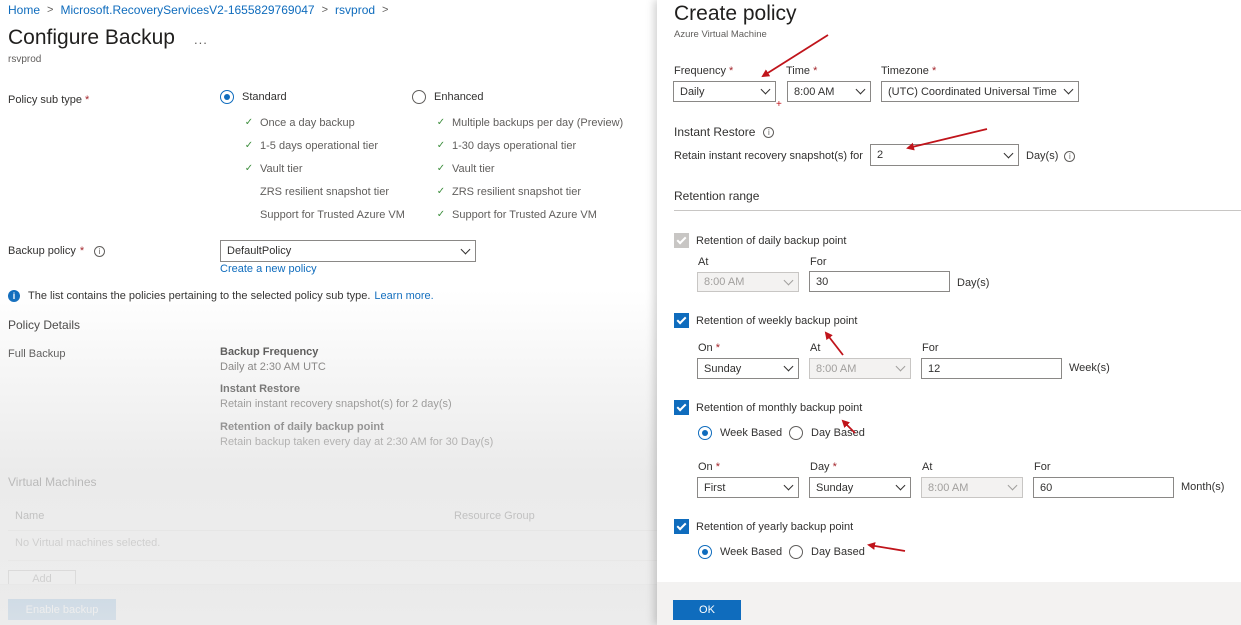 Image resolution: width=1241 pixels, height=625 pixels. I want to click on weekly-at-dropdown: 8:00 AM, so click(860, 368).